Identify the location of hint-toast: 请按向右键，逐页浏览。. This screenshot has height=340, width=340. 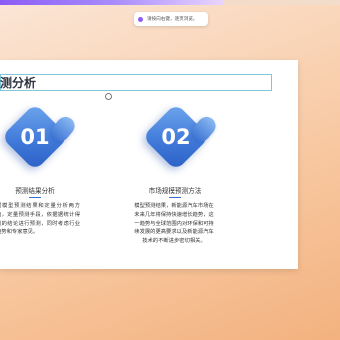
(171, 19).